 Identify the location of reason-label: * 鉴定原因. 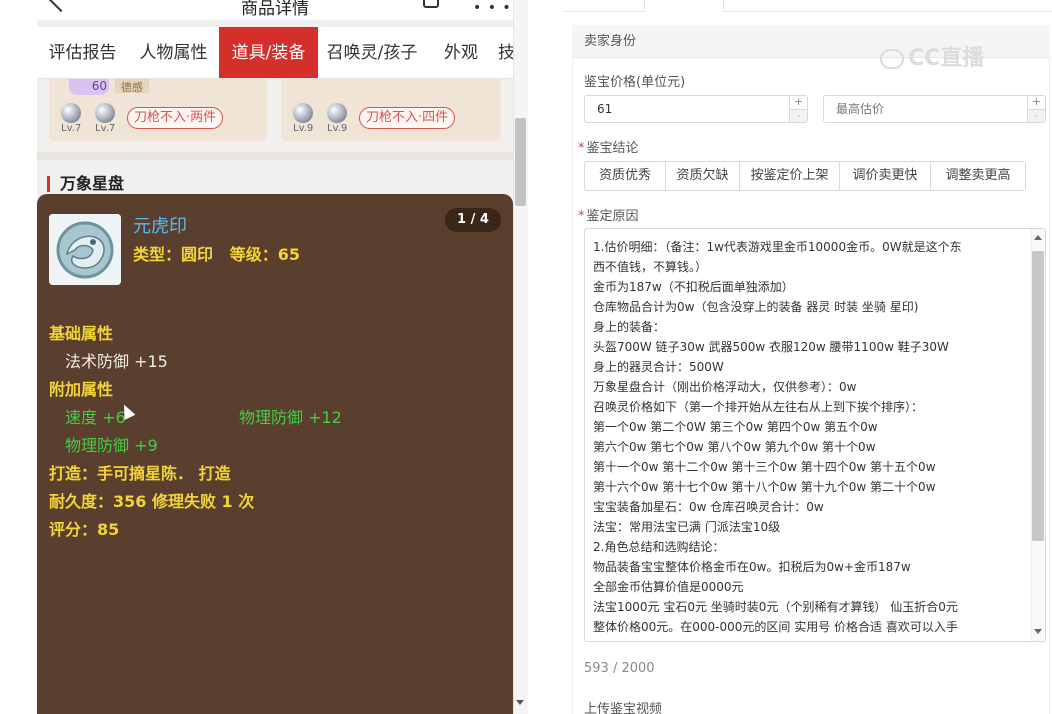
(608, 214).